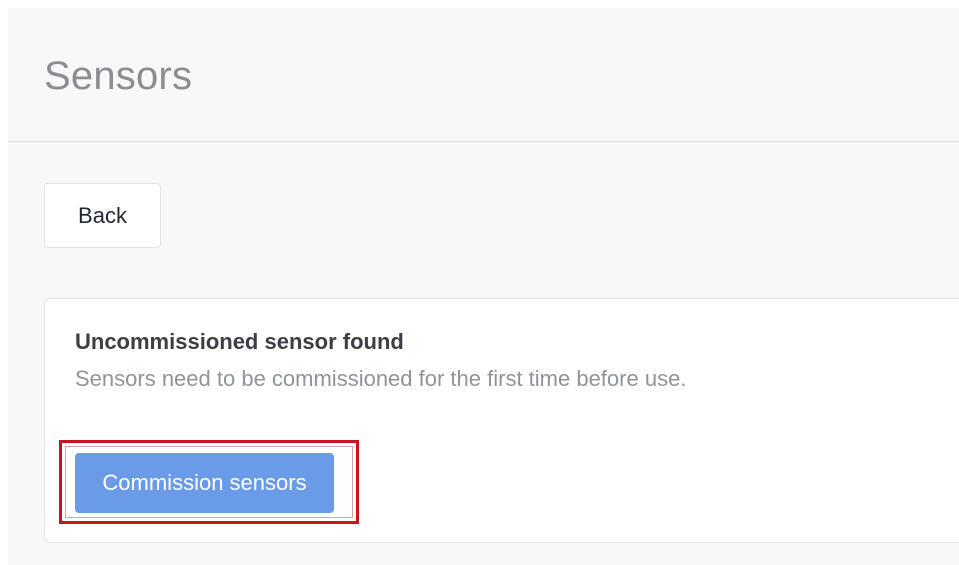 The width and height of the screenshot is (959, 565). Describe the element at coordinates (239, 341) in the screenshot. I see `card-title: Uncommissioned sensor found` at that location.